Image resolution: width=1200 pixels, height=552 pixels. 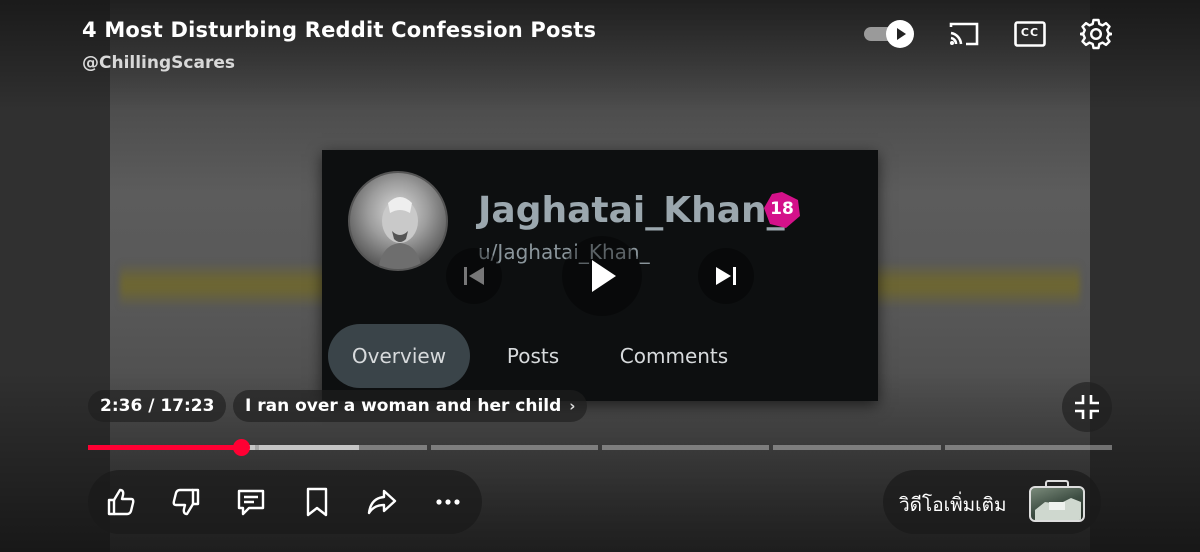 I want to click on more-videos-thumbnail, so click(x=1057, y=504).